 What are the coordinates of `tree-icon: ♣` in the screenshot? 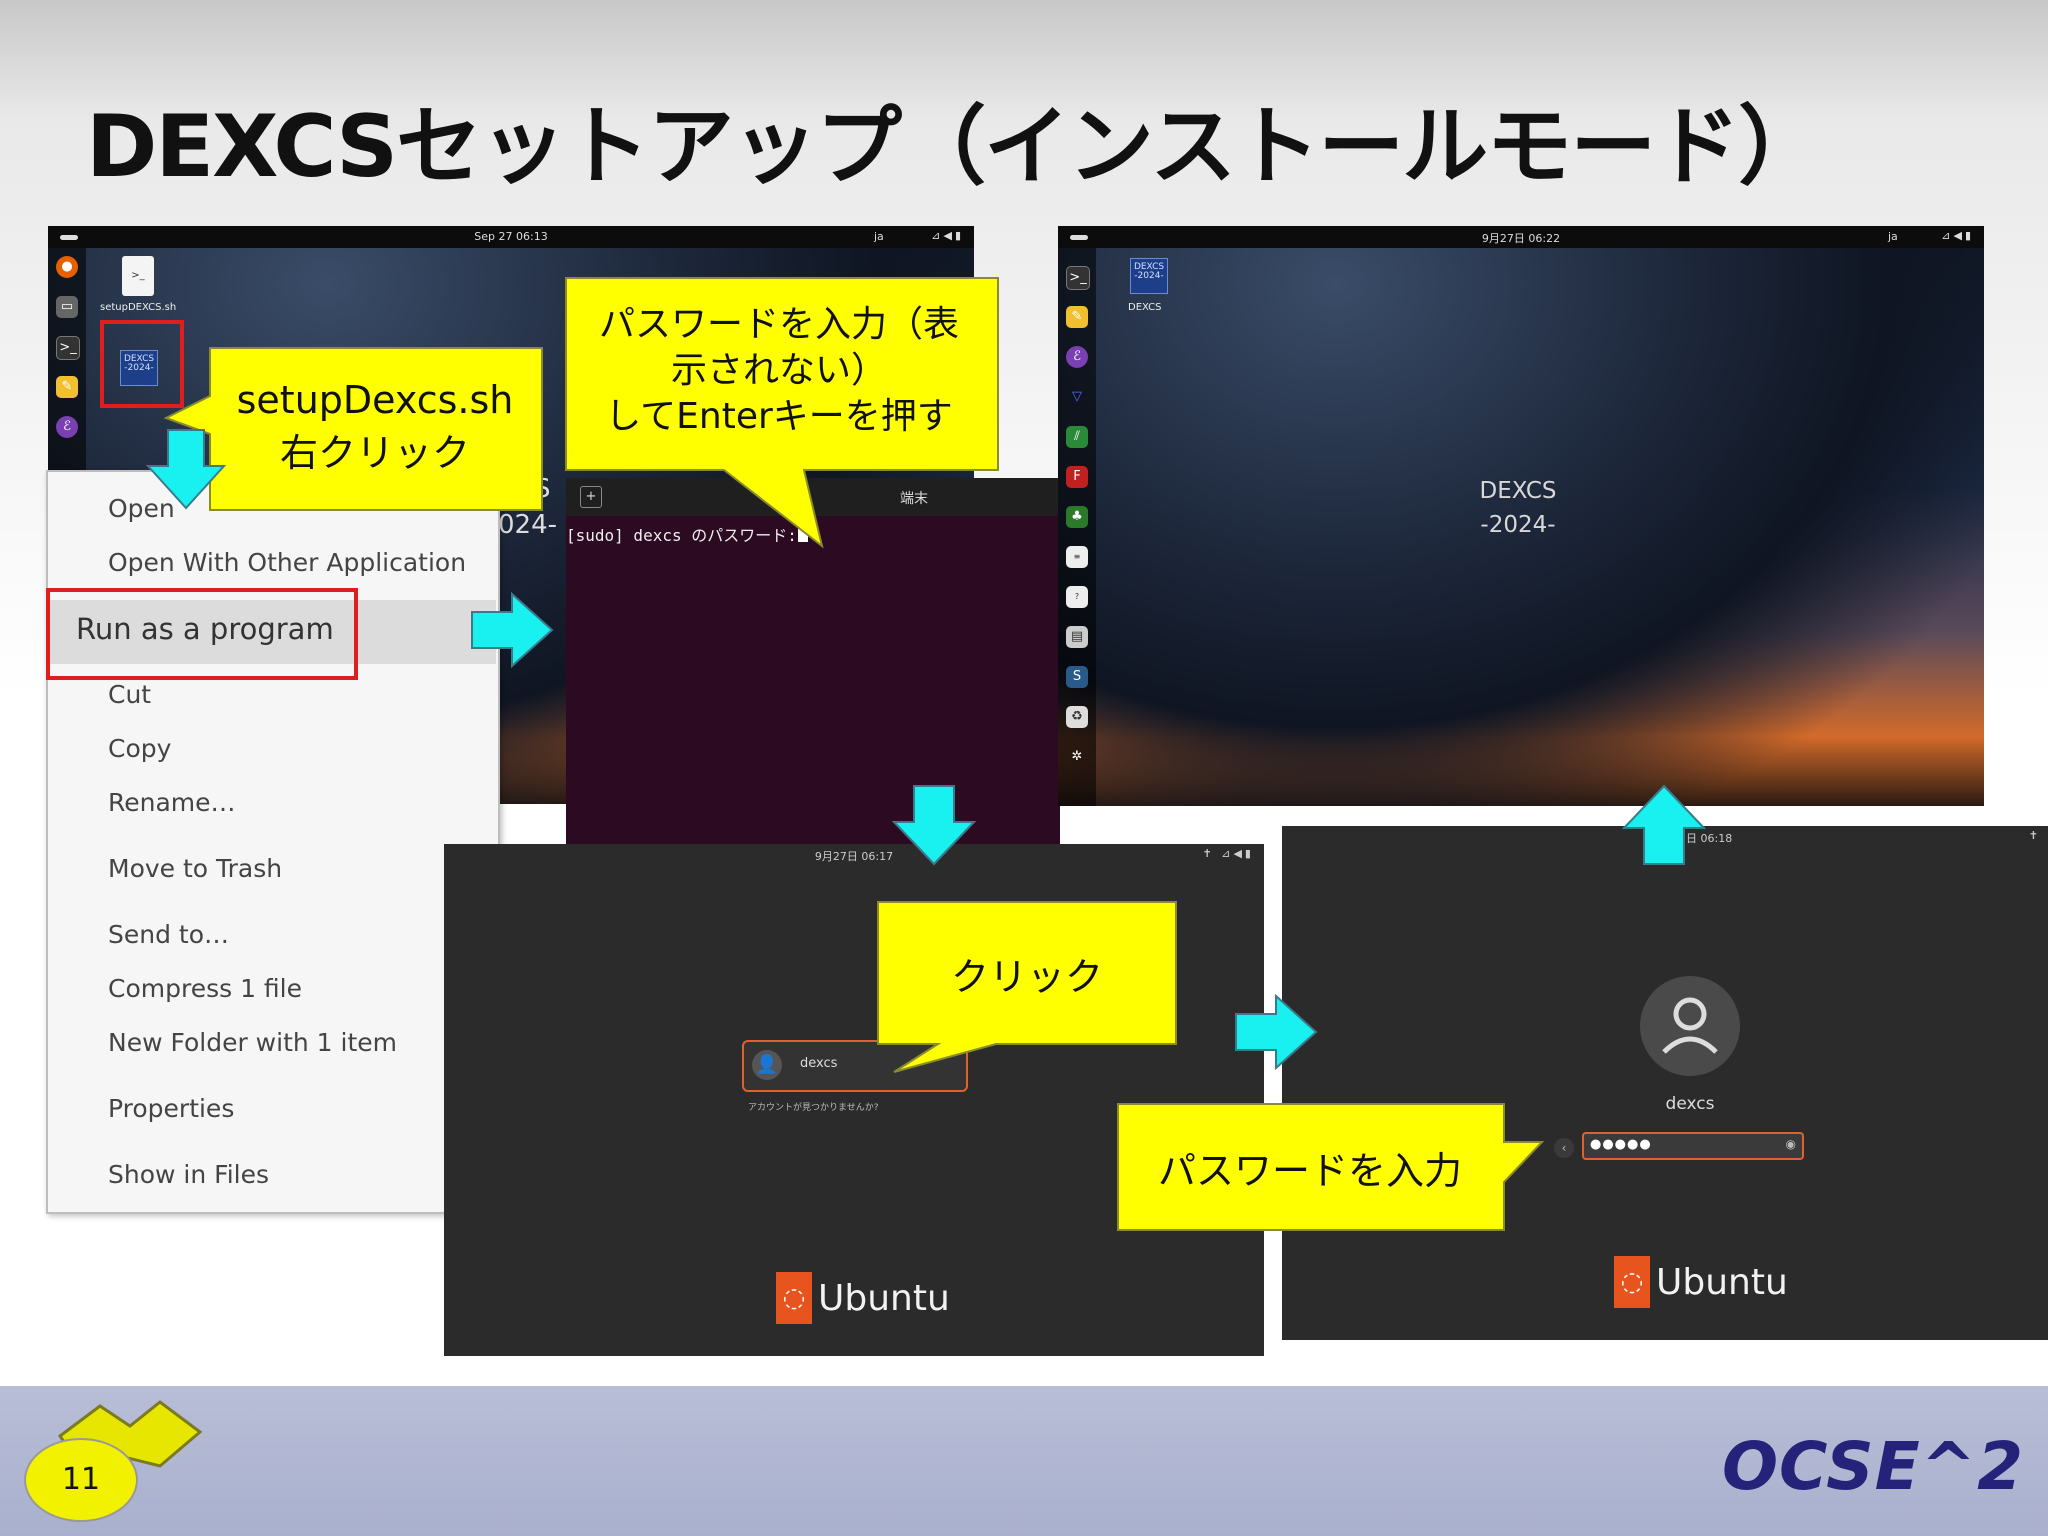 It's located at (1077, 517).